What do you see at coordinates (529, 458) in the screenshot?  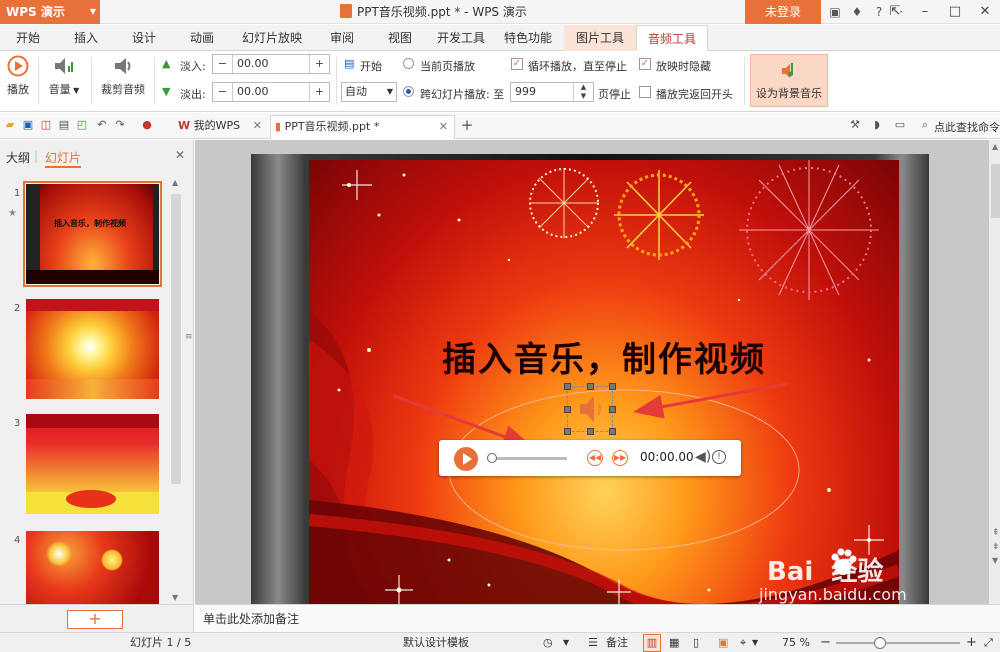 I see `progress-track` at bounding box center [529, 458].